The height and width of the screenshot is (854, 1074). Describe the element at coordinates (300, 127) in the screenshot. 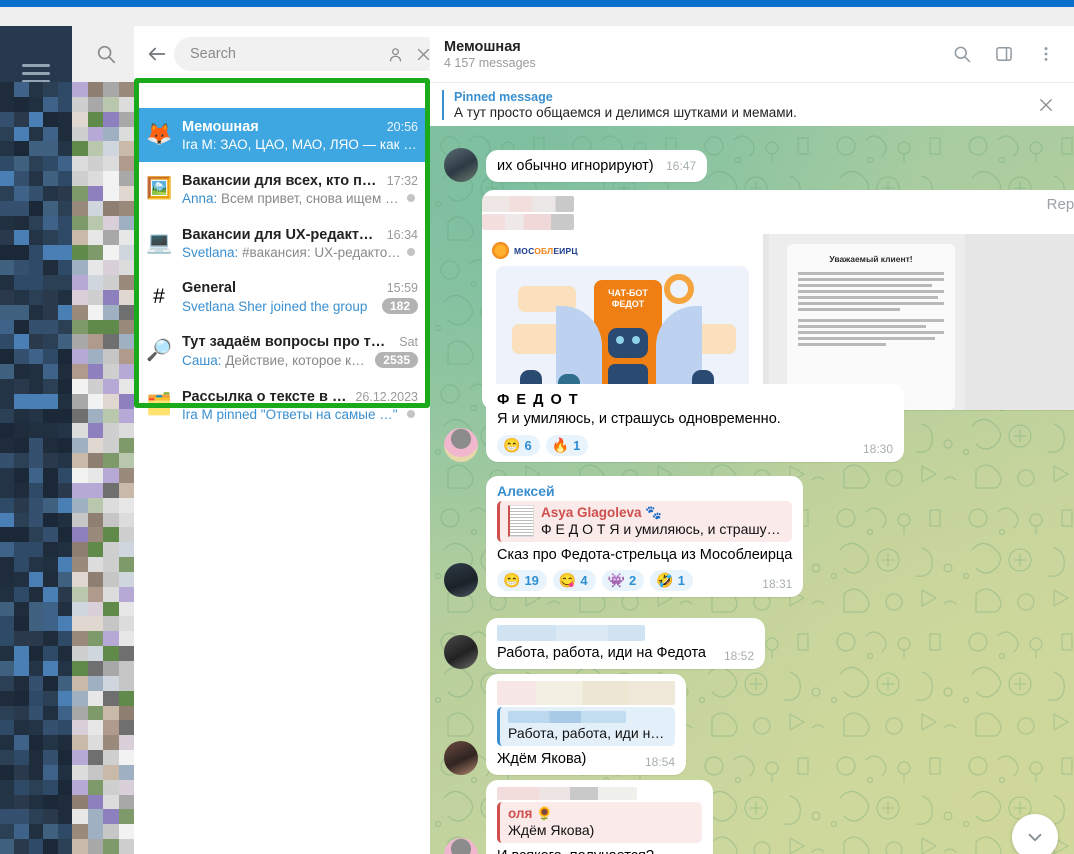

I see `chat-item-top: Мемошная 20:56` at that location.